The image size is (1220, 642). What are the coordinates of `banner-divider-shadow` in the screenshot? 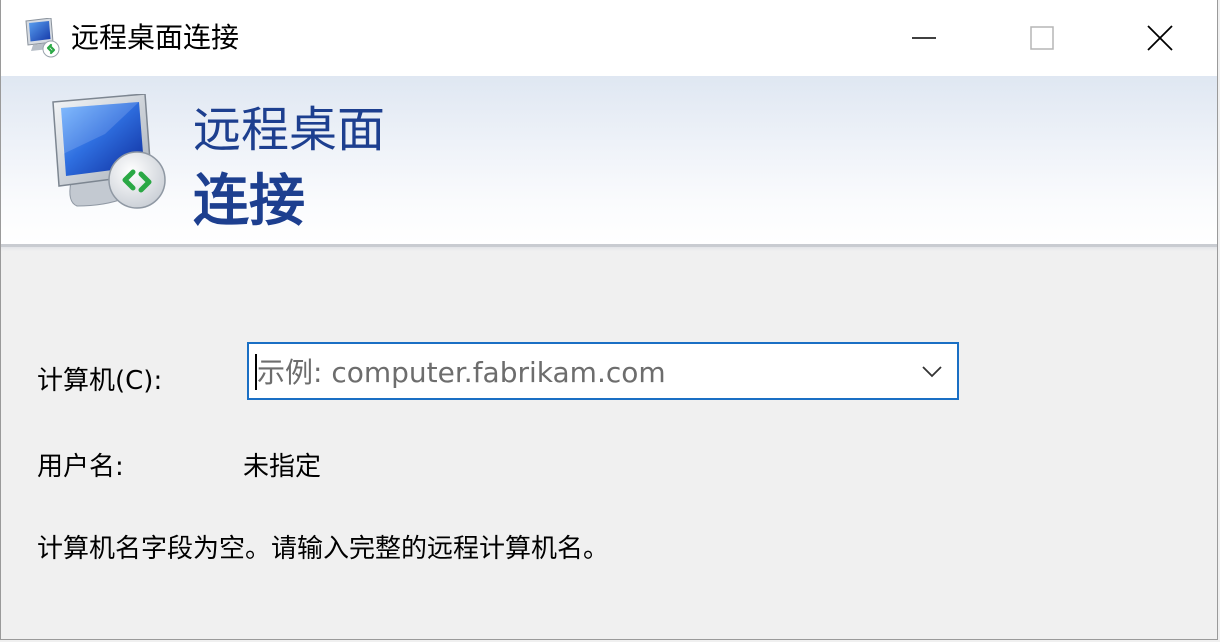 It's located at (609, 249).